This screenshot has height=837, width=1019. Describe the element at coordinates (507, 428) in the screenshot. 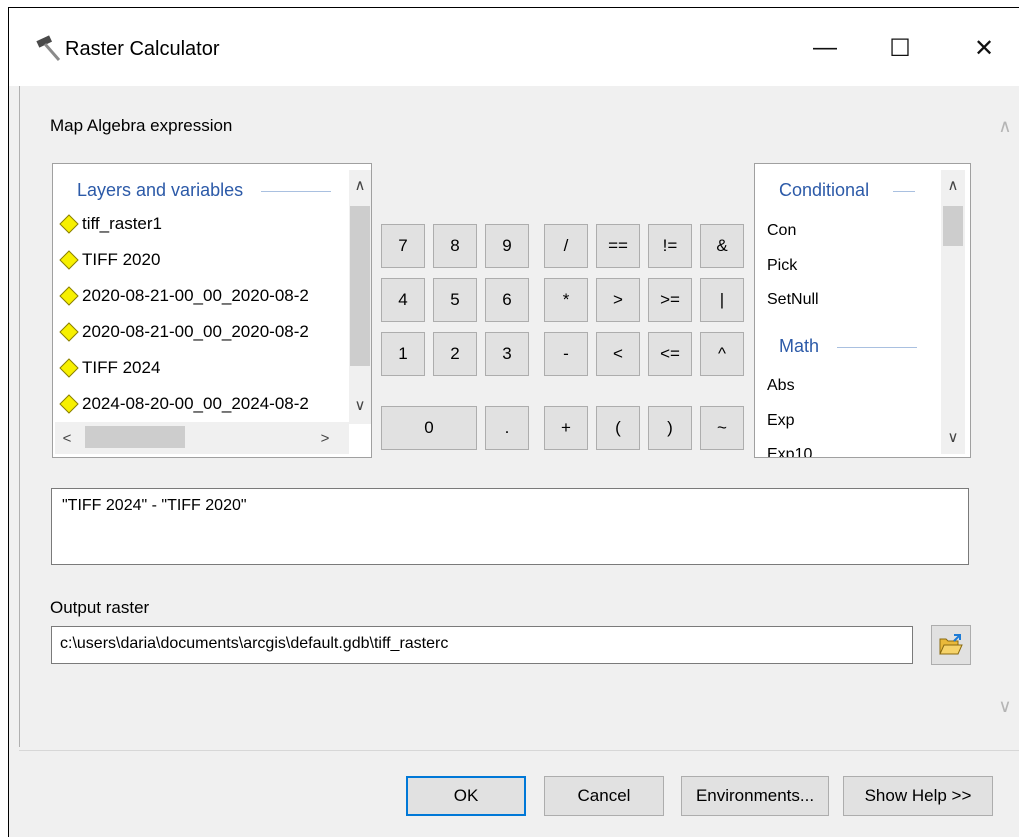

I see `key-decimal: .` at that location.